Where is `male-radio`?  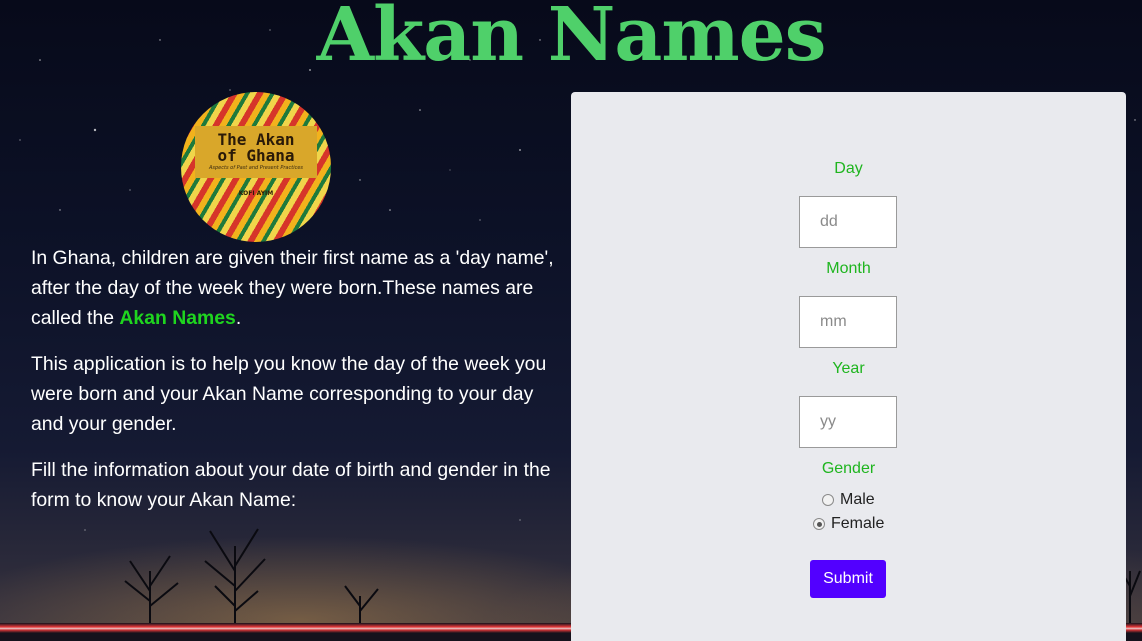
male-radio is located at coordinates (828, 500).